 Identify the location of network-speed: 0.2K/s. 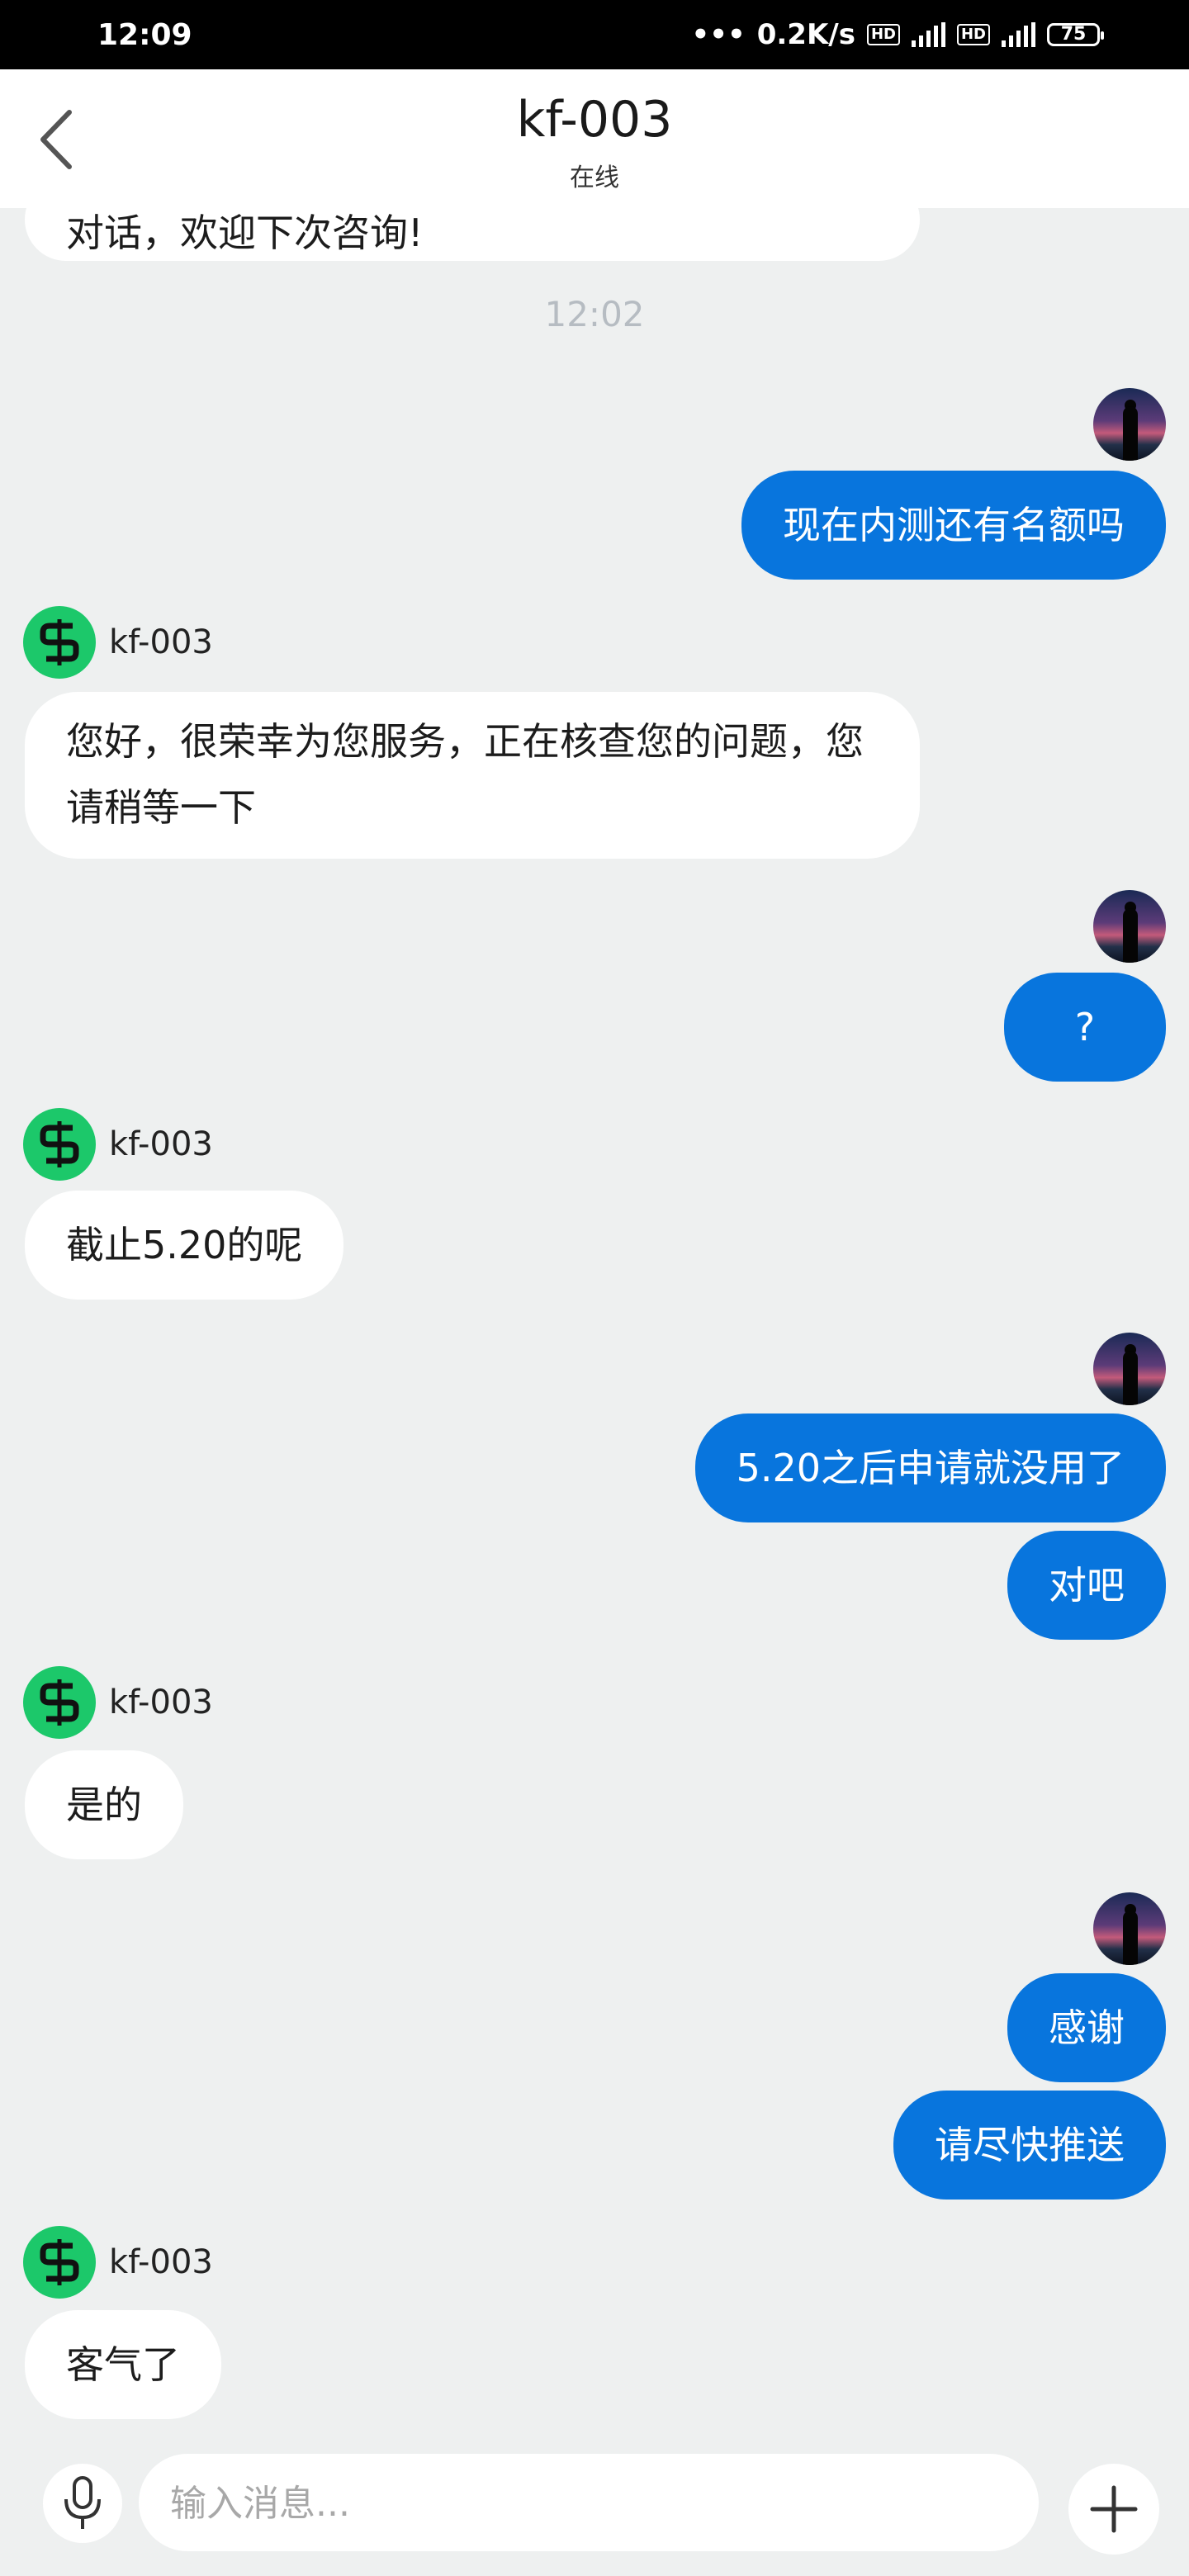
(805, 34).